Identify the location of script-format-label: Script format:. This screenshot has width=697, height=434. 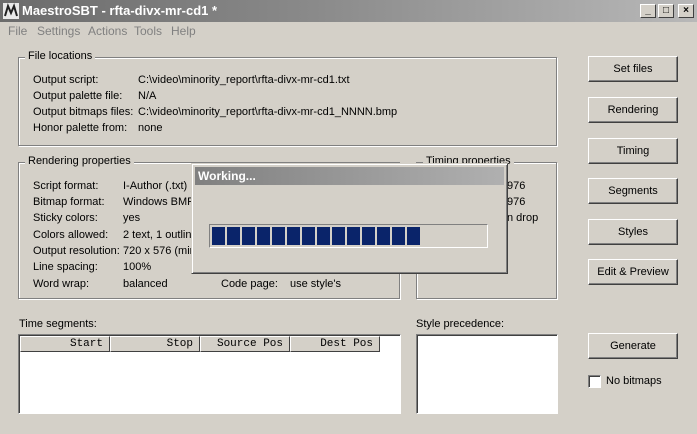
(66, 186).